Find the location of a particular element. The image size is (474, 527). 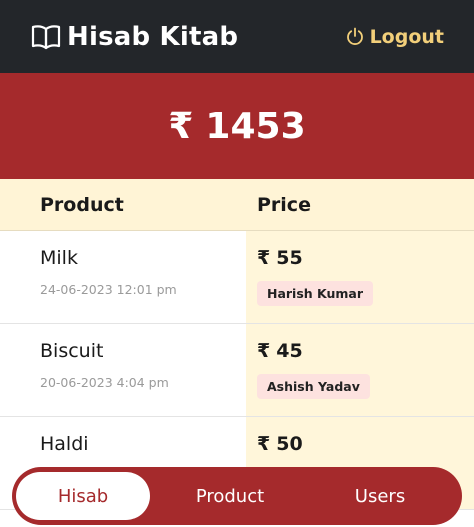

price-value: 45 is located at coordinates (289, 351).